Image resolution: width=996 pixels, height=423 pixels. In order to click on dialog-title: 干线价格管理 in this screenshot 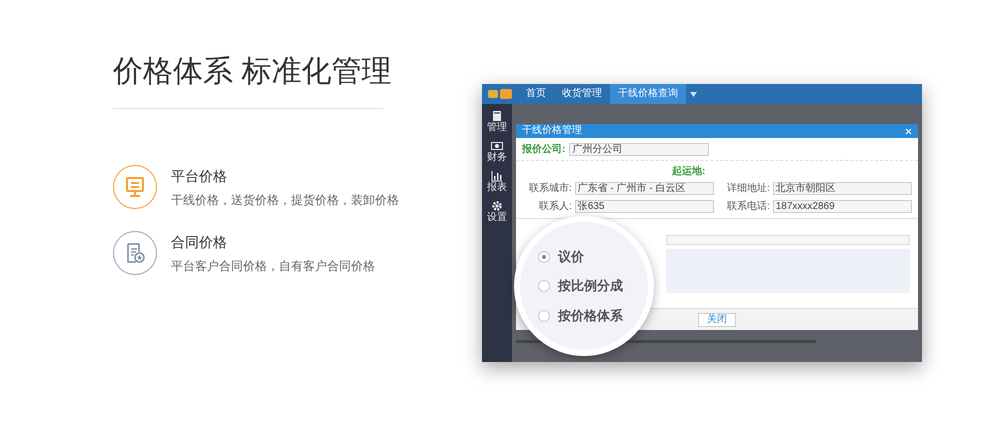, I will do `click(552, 131)`.